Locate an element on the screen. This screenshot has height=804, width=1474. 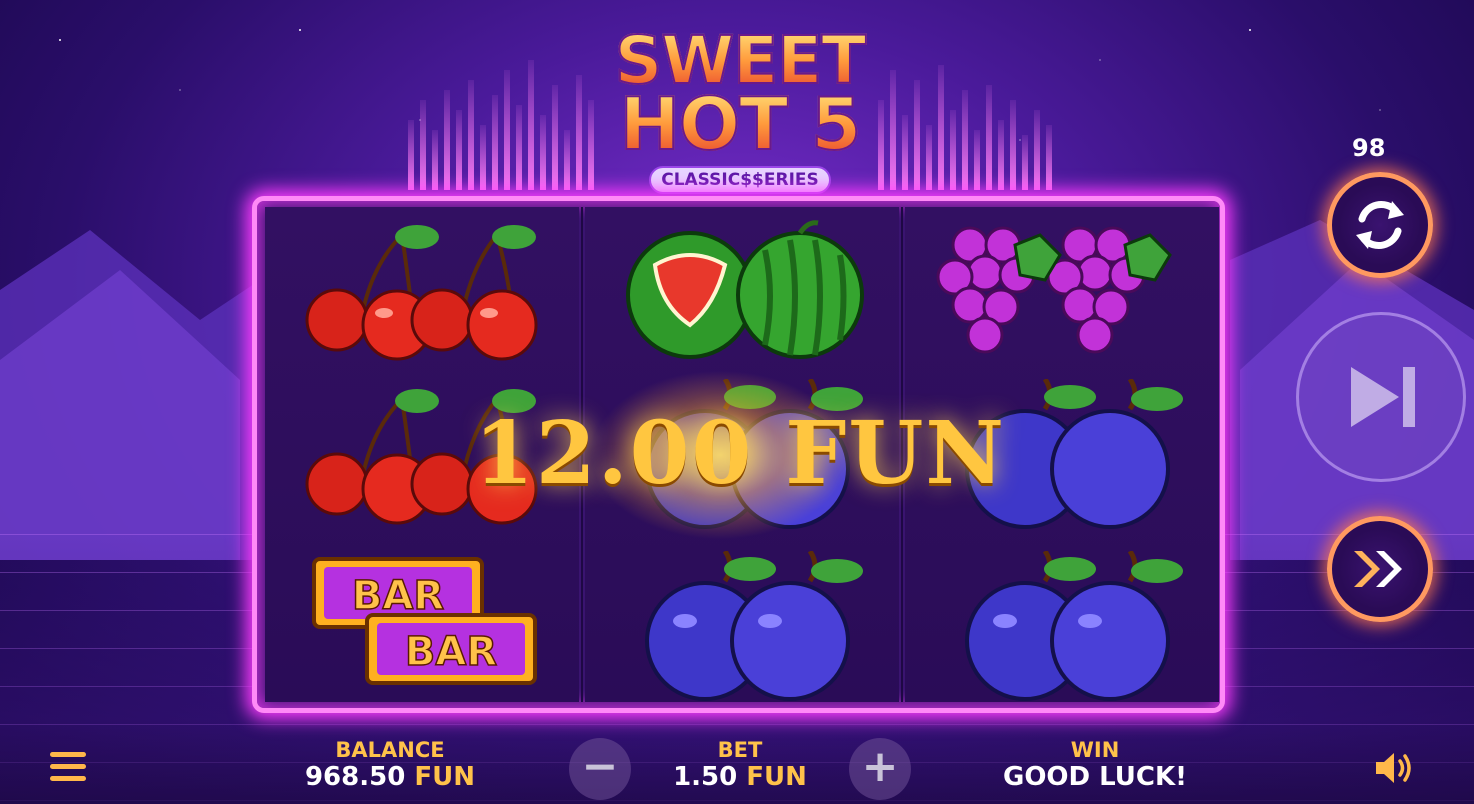
bet-display: BET 1.50 FUN is located at coordinates (740, 765).